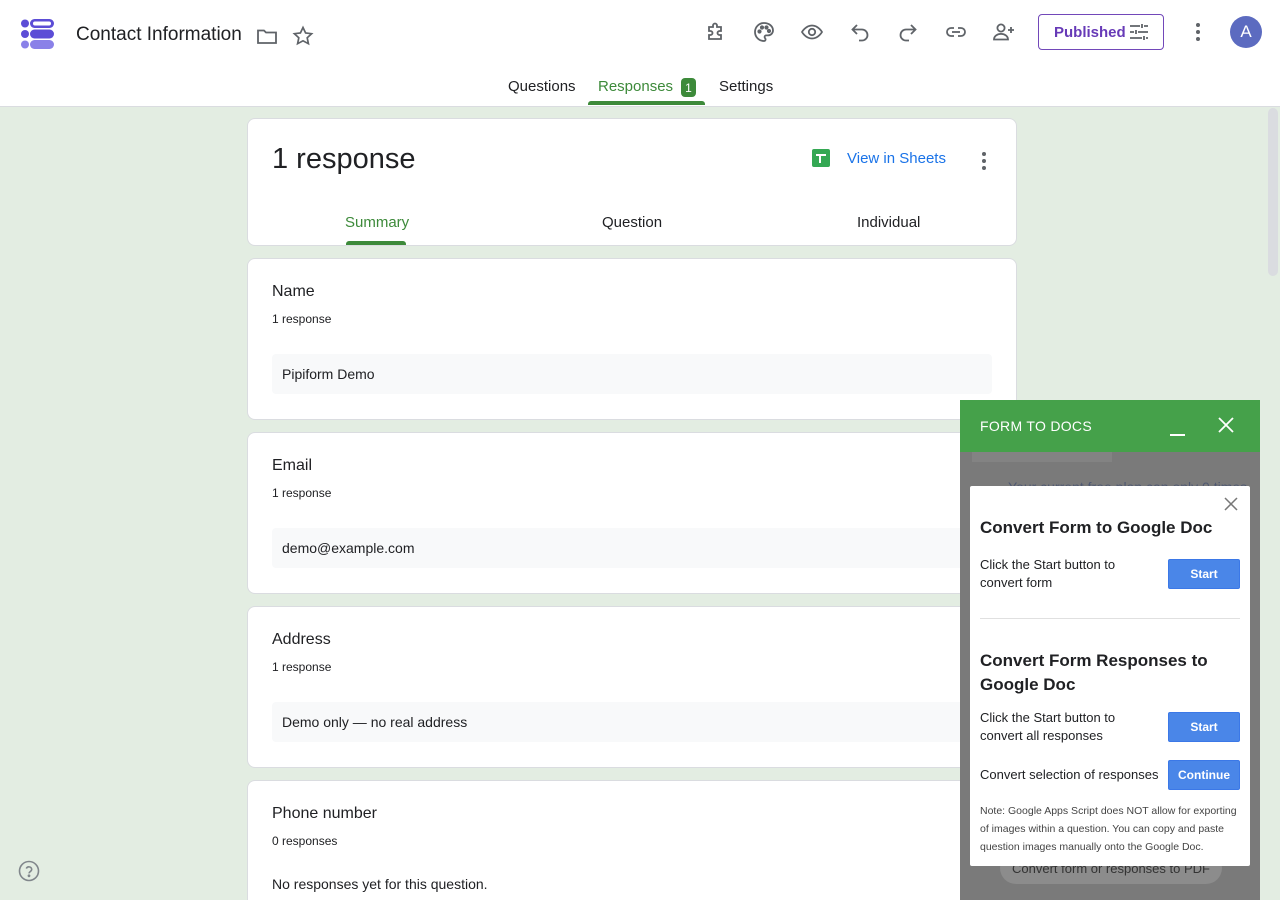  I want to click on minimize-icon, so click(1178, 429).